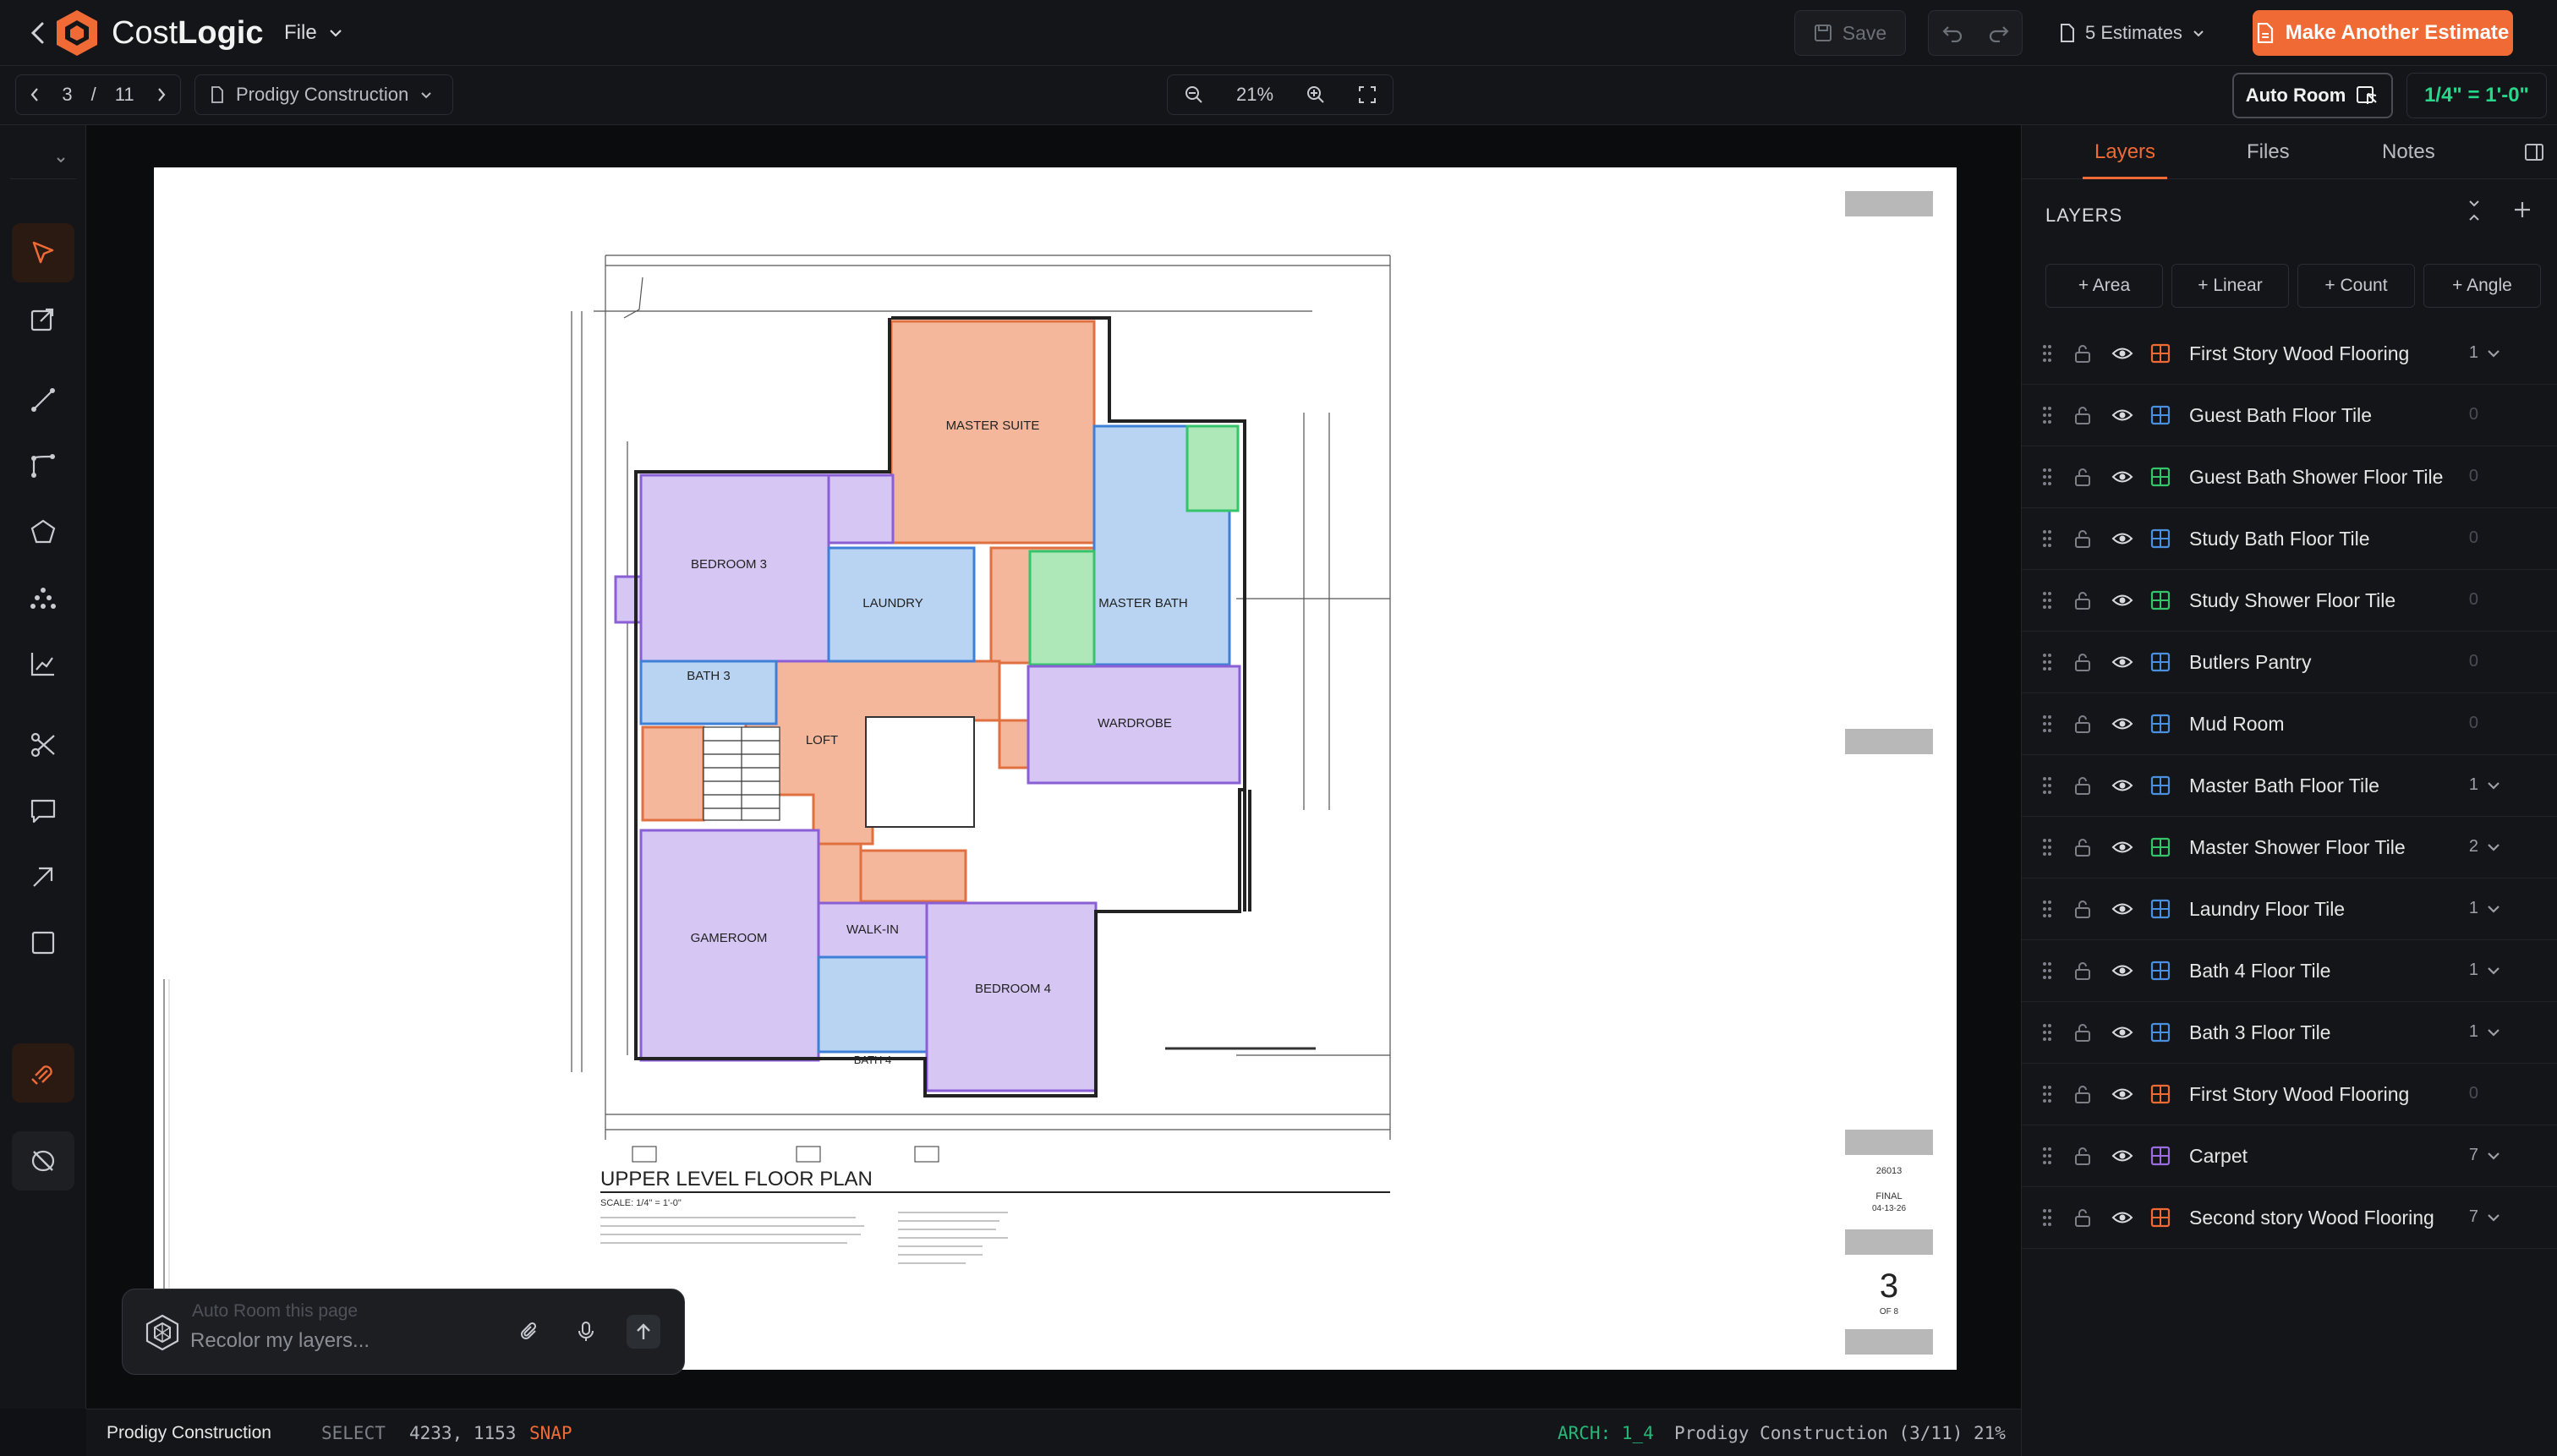 This screenshot has height=1456, width=2557. Describe the element at coordinates (43, 1161) in the screenshot. I see `hide-overlay-tool` at that location.